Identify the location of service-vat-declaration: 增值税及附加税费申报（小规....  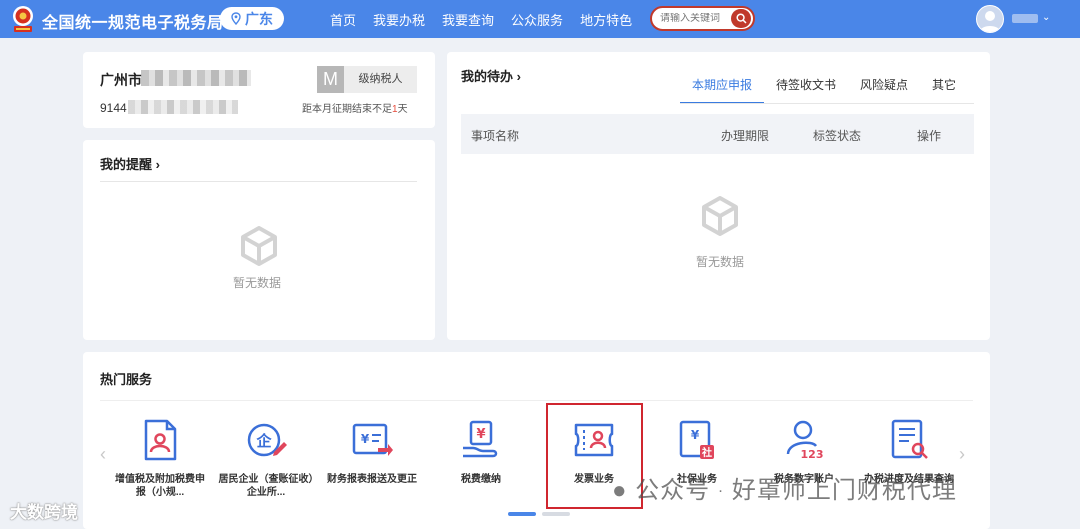
(160, 458).